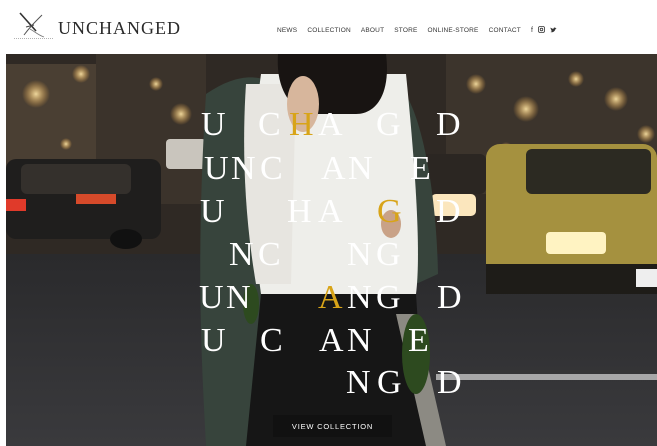 The height and width of the screenshot is (446, 657). Describe the element at coordinates (33, 25) in the screenshot. I see `brush-logo-icon` at that location.